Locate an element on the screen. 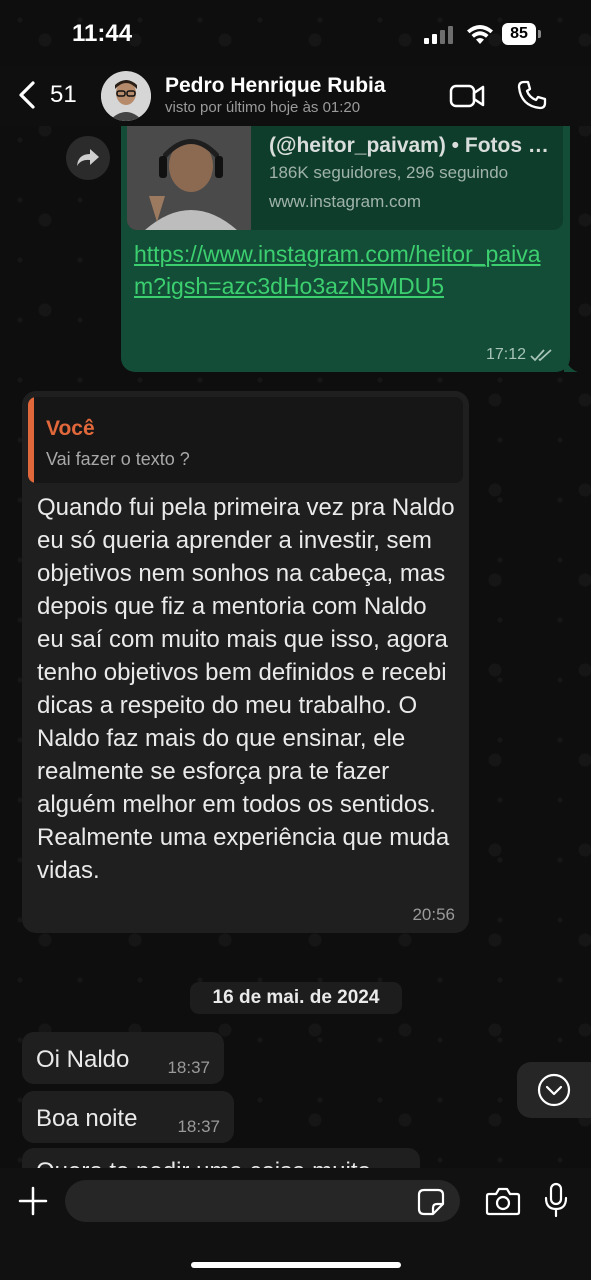 This screenshot has width=591, height=1280. sticker-icon is located at coordinates (431, 1202).